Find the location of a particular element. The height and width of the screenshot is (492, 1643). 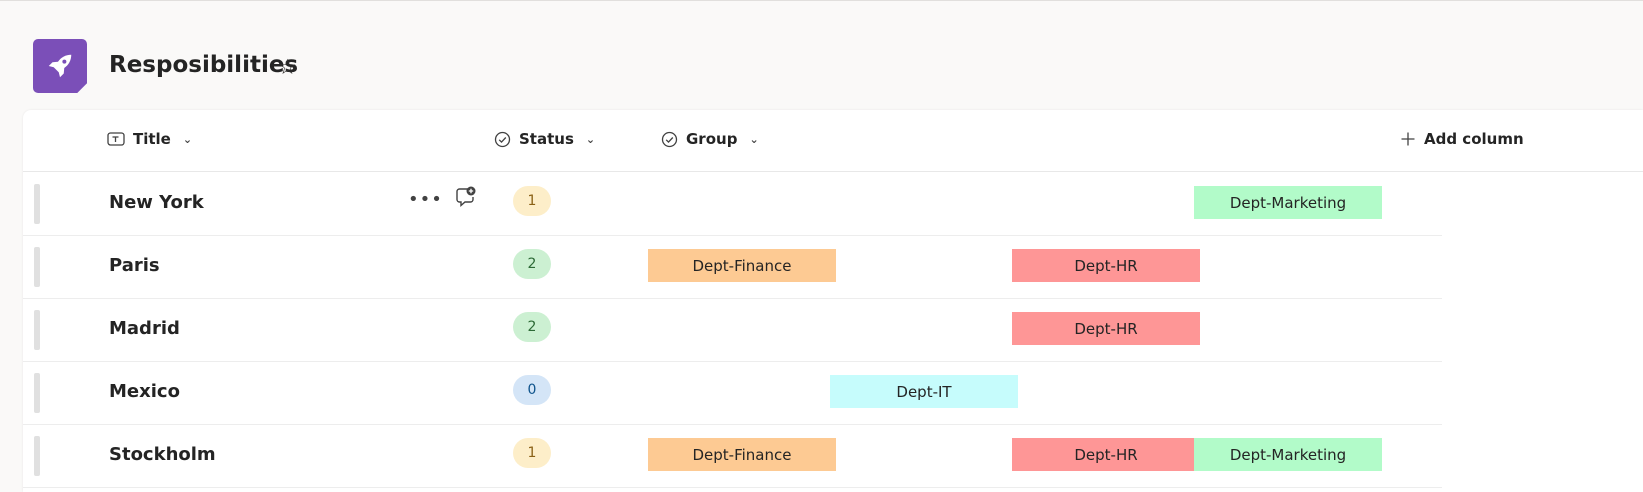

column-header-status: Status ⌄ is located at coordinates (544, 139).